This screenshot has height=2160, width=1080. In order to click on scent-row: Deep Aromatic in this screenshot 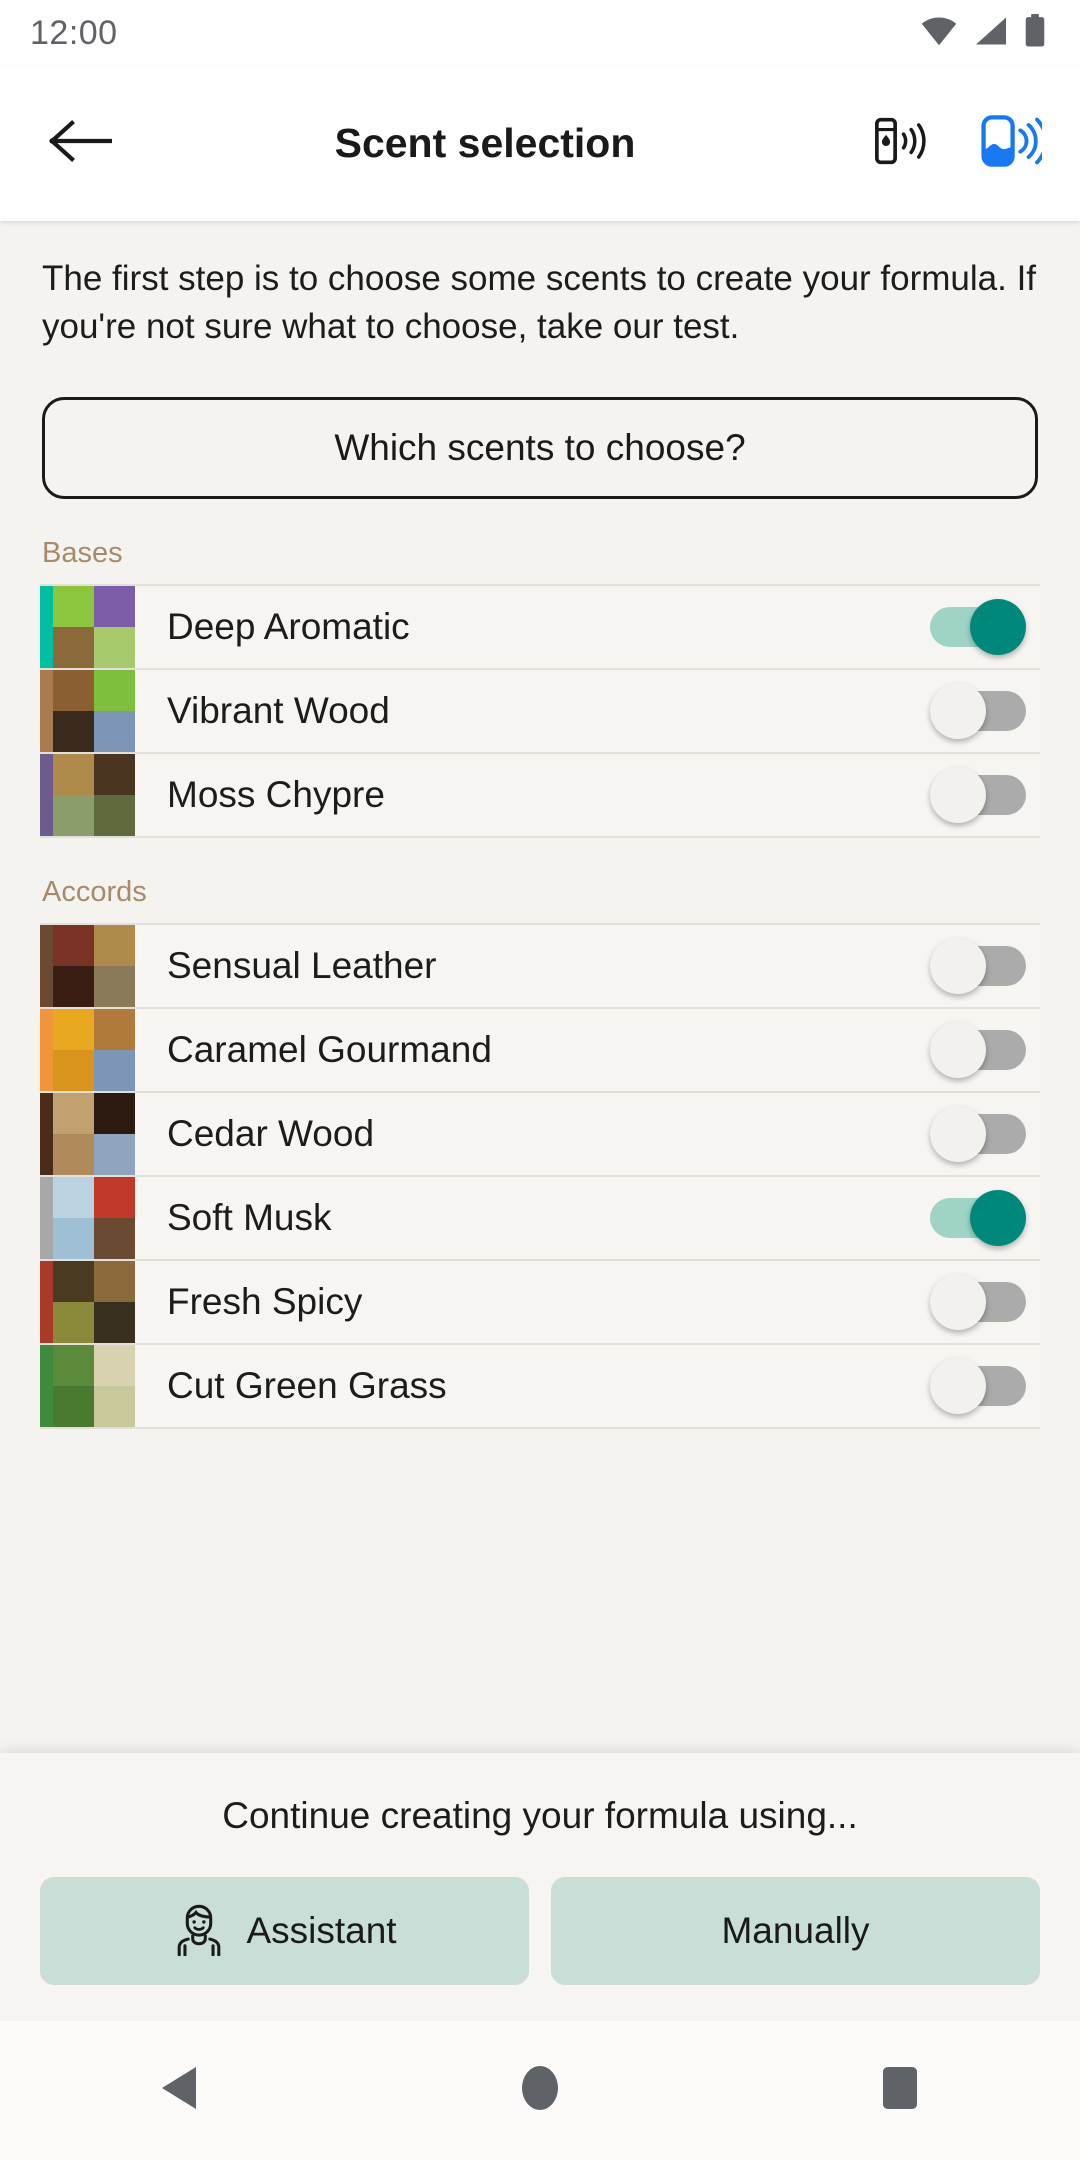, I will do `click(540, 627)`.